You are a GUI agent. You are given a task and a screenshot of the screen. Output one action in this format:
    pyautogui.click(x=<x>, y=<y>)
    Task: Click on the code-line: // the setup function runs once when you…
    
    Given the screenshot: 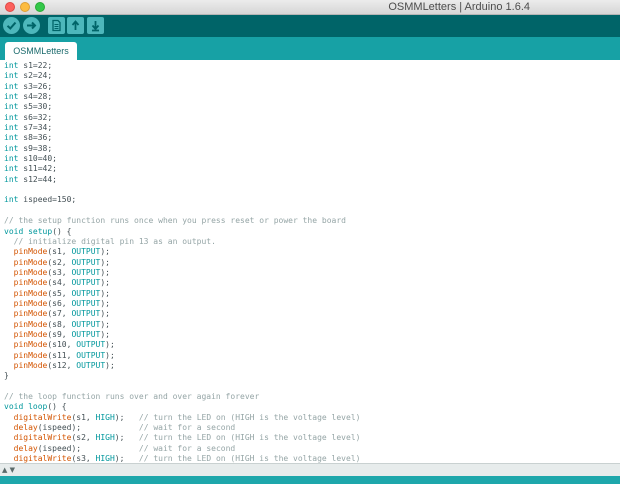 What is the action you would take?
    pyautogui.click(x=182, y=221)
    